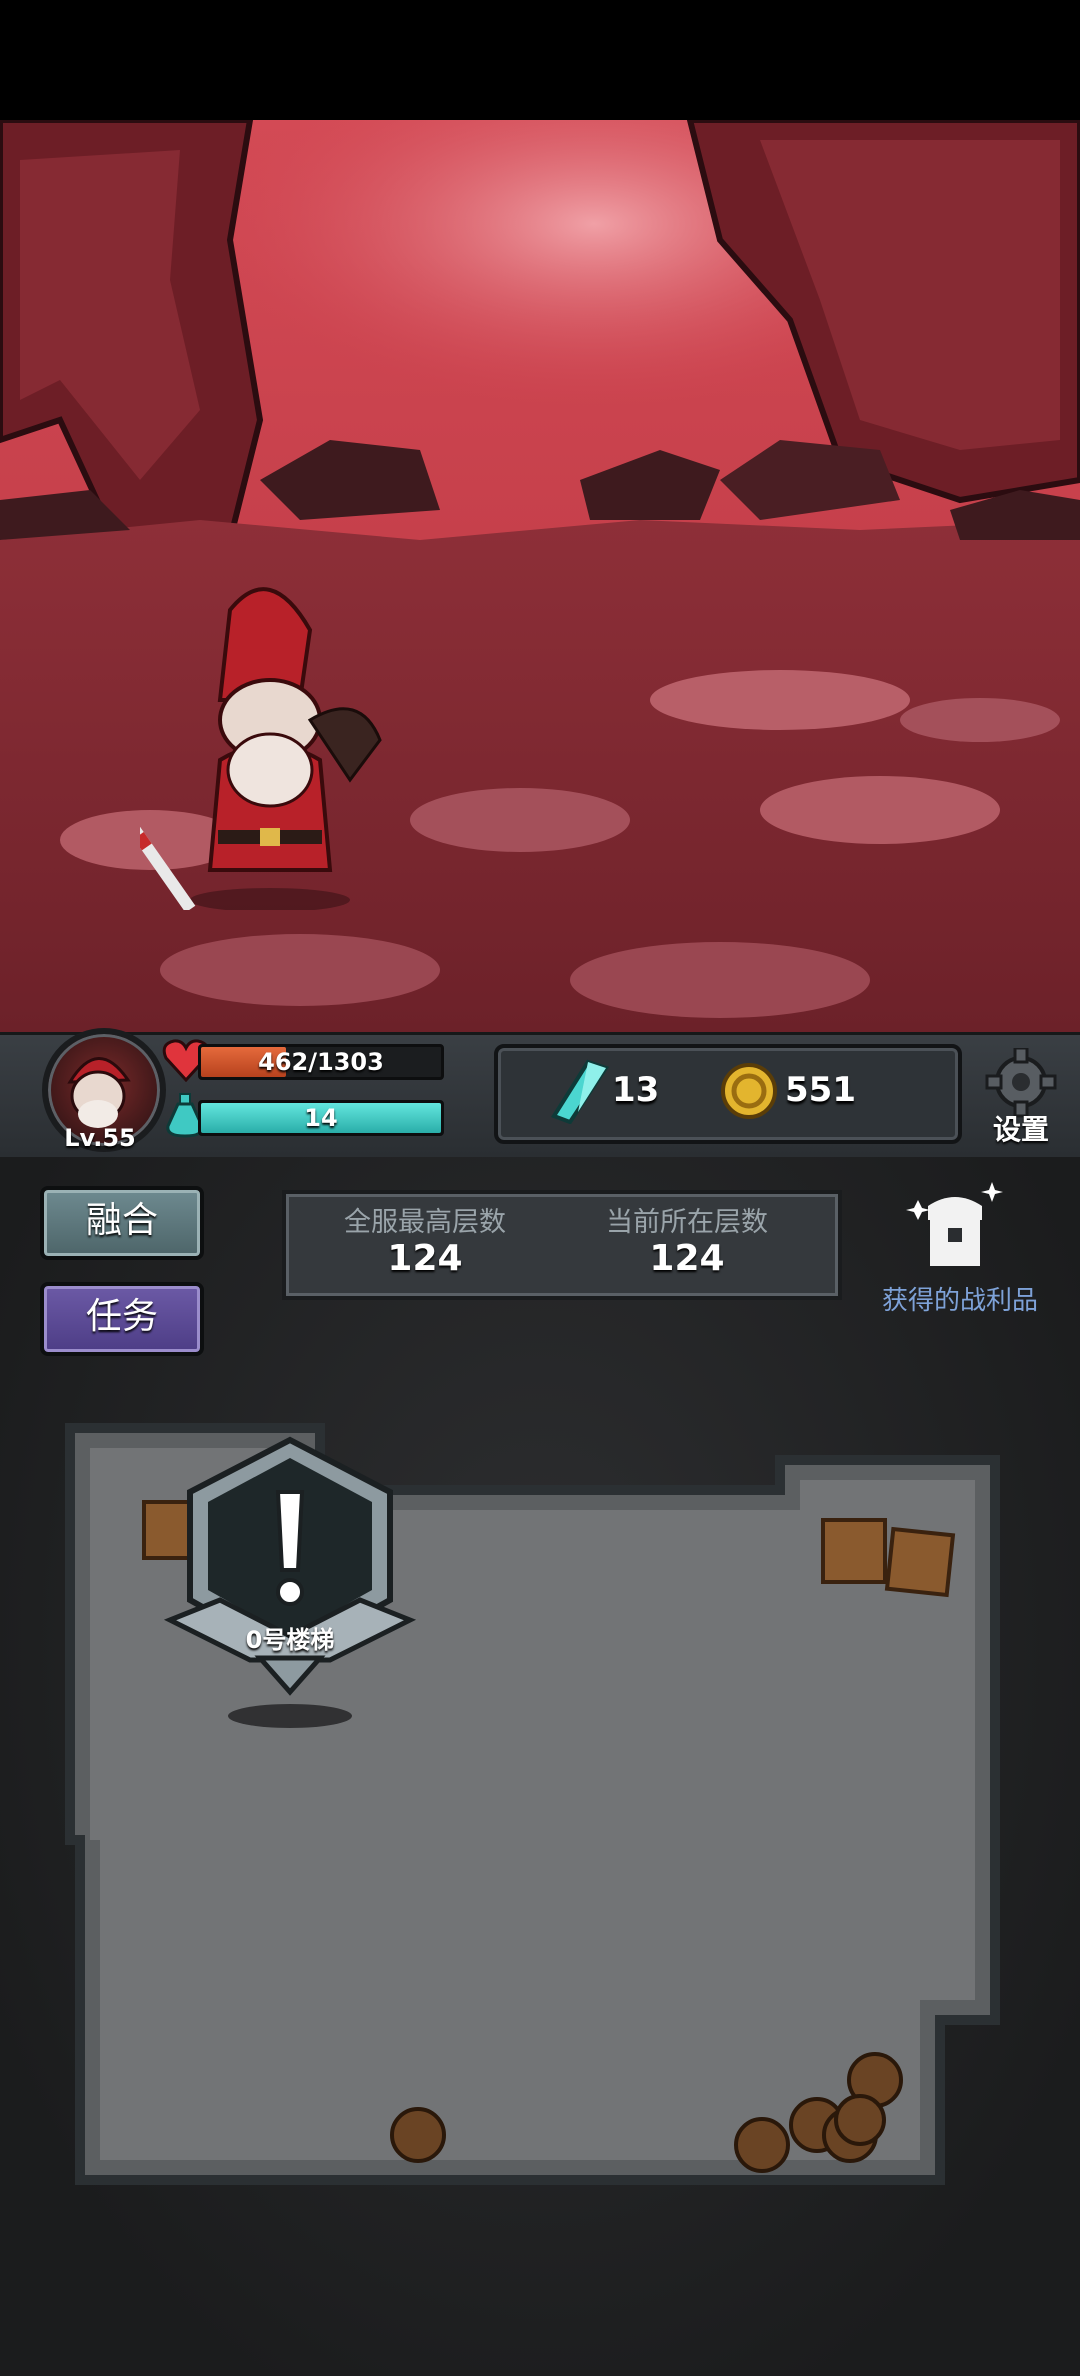  I want to click on fusion-button: 融合, so click(122, 1223).